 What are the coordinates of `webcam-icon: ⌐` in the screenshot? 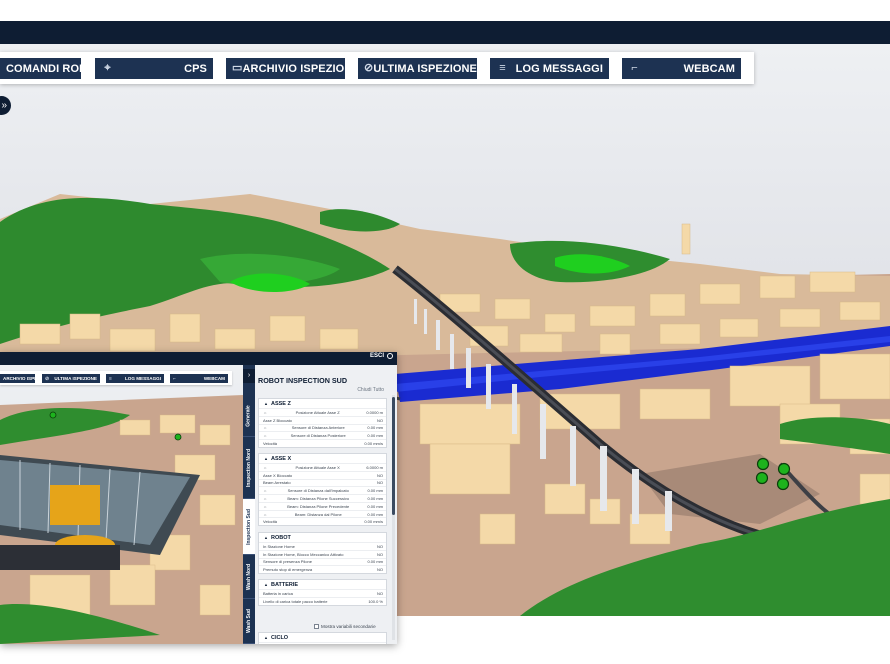 It's located at (634, 68).